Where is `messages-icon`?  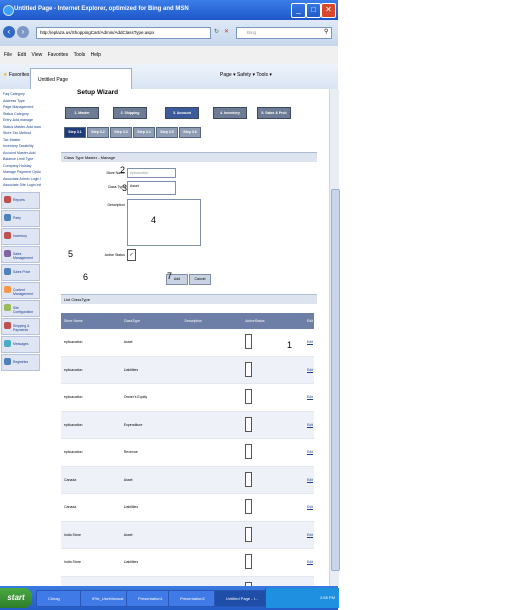
messages-icon is located at coordinates (7, 343).